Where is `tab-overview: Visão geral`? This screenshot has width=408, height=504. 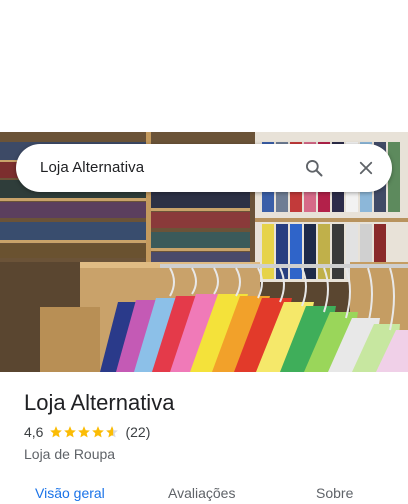
tab-overview: Visão geral is located at coordinates (70, 493).